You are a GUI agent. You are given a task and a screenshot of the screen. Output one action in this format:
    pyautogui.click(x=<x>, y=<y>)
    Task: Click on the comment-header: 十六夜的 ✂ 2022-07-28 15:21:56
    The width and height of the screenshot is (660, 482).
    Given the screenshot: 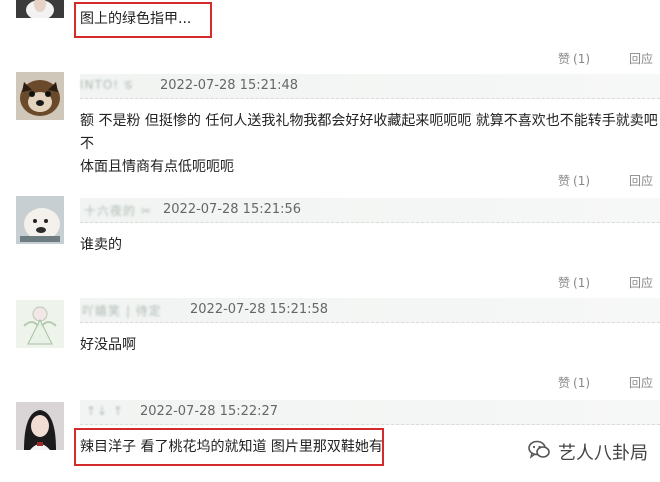 What is the action you would take?
    pyautogui.click(x=370, y=210)
    